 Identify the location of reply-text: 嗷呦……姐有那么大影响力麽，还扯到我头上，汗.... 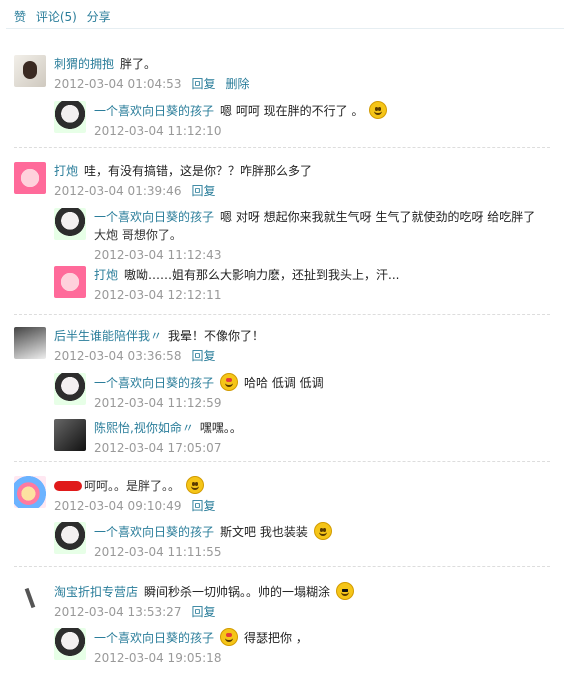
(262, 275).